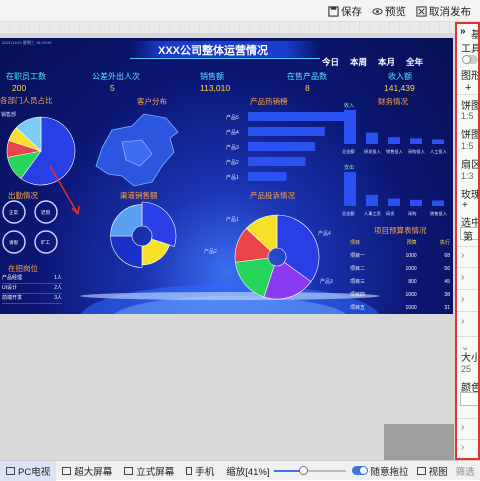 This screenshot has height=481, width=480. Describe the element at coordinates (400, 230) in the screenshot. I see `project-title: 项目预算表情况` at that location.